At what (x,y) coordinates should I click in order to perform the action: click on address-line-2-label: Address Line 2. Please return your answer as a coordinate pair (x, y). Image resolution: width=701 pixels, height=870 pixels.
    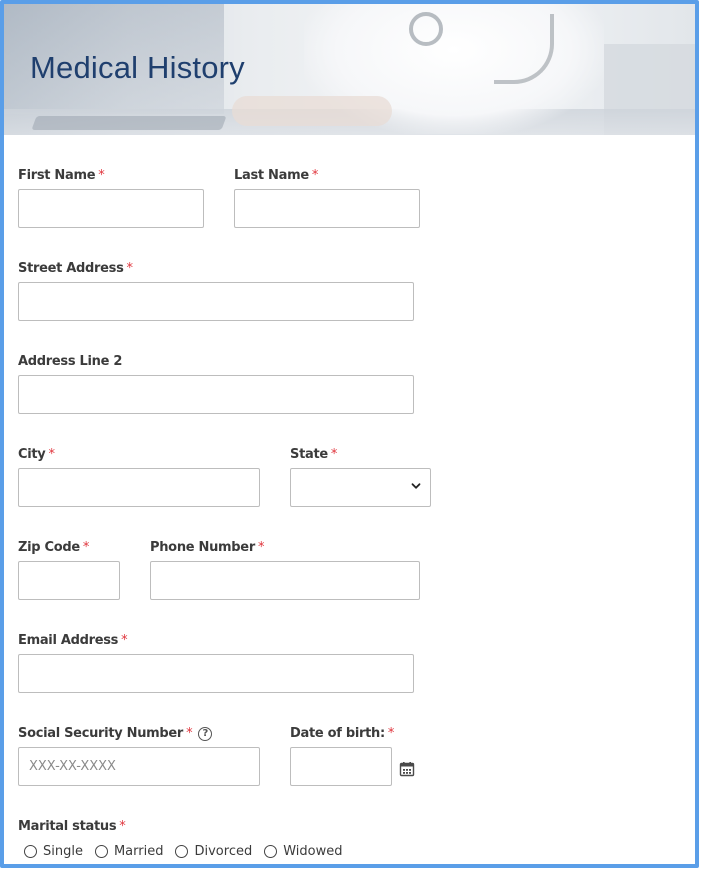
    Looking at the image, I should click on (70, 361).